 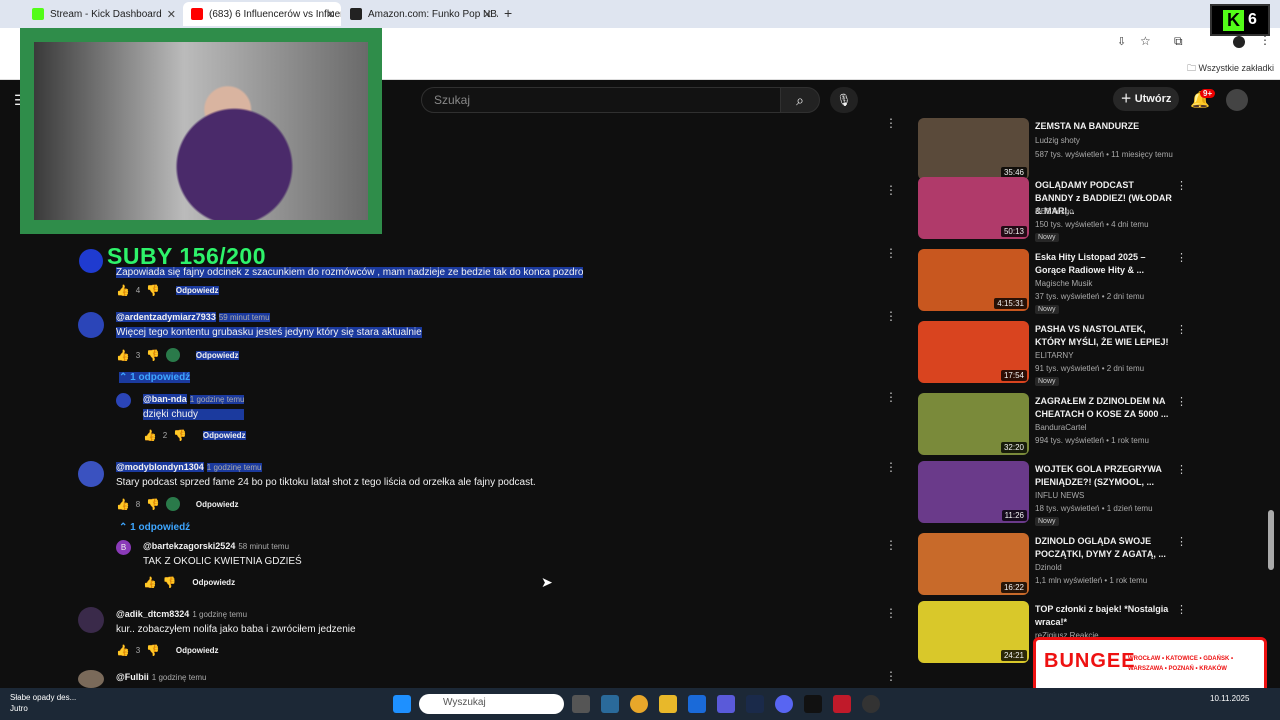 I want to click on search-button: ⌕, so click(x=800, y=100).